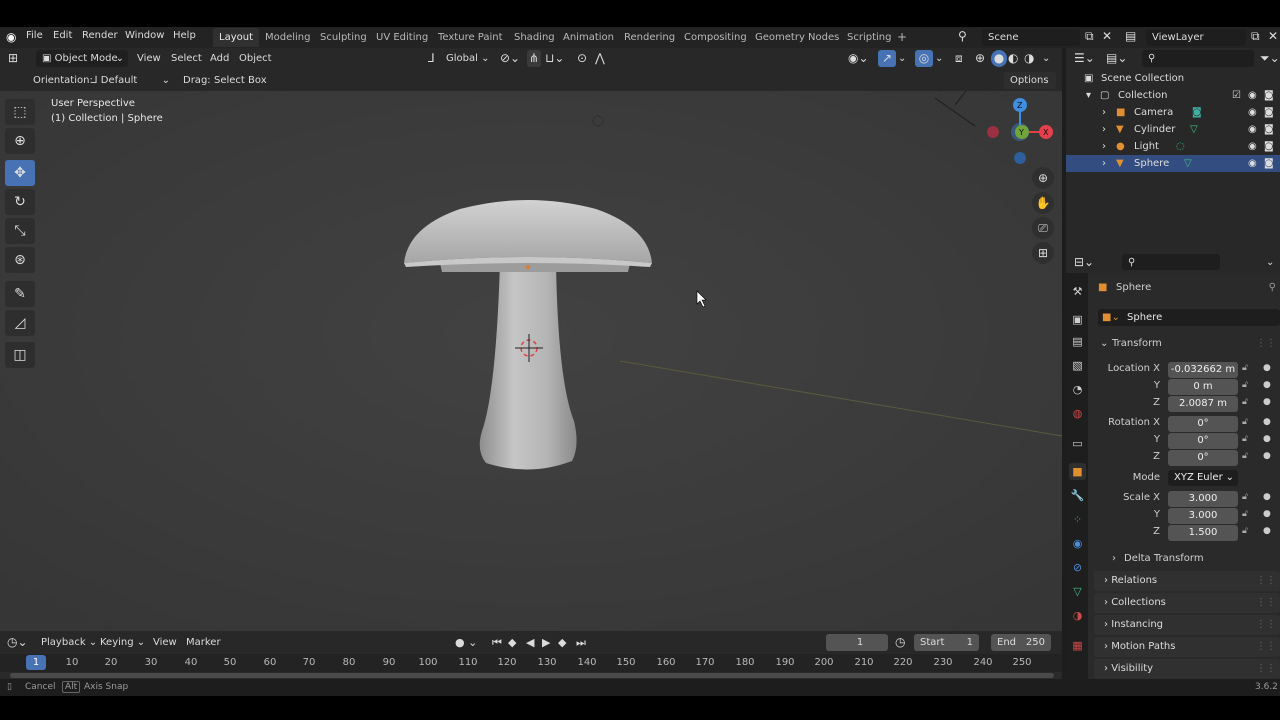 Image resolution: width=1280 pixels, height=720 pixels. I want to click on view-layer-field: ViewLayer, so click(1196, 37).